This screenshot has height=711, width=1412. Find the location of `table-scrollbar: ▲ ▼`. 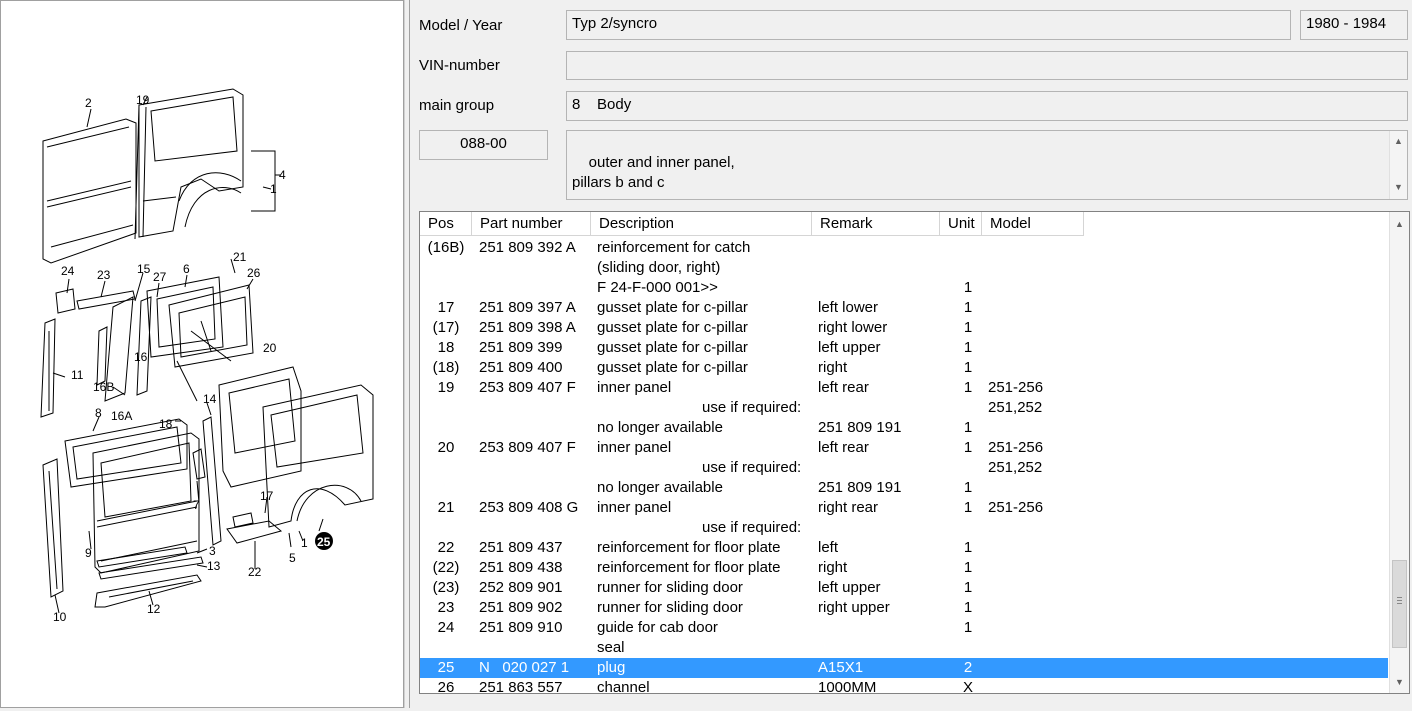

table-scrollbar: ▲ ▼ is located at coordinates (1399, 452).